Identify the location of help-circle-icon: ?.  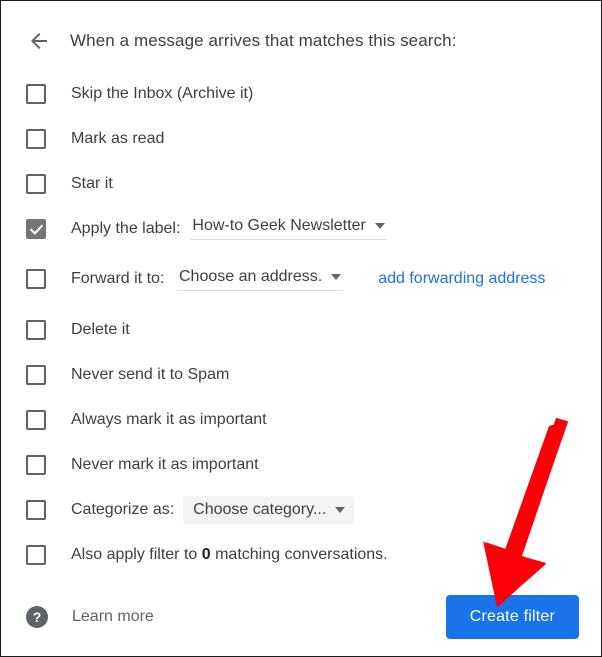
(37, 617).